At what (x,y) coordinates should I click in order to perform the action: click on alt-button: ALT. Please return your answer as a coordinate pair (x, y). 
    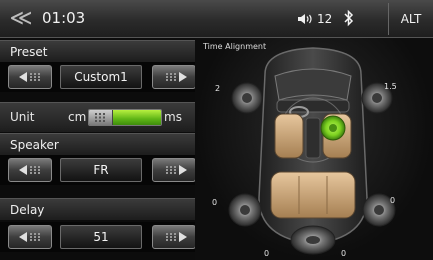
    Looking at the image, I should click on (411, 19).